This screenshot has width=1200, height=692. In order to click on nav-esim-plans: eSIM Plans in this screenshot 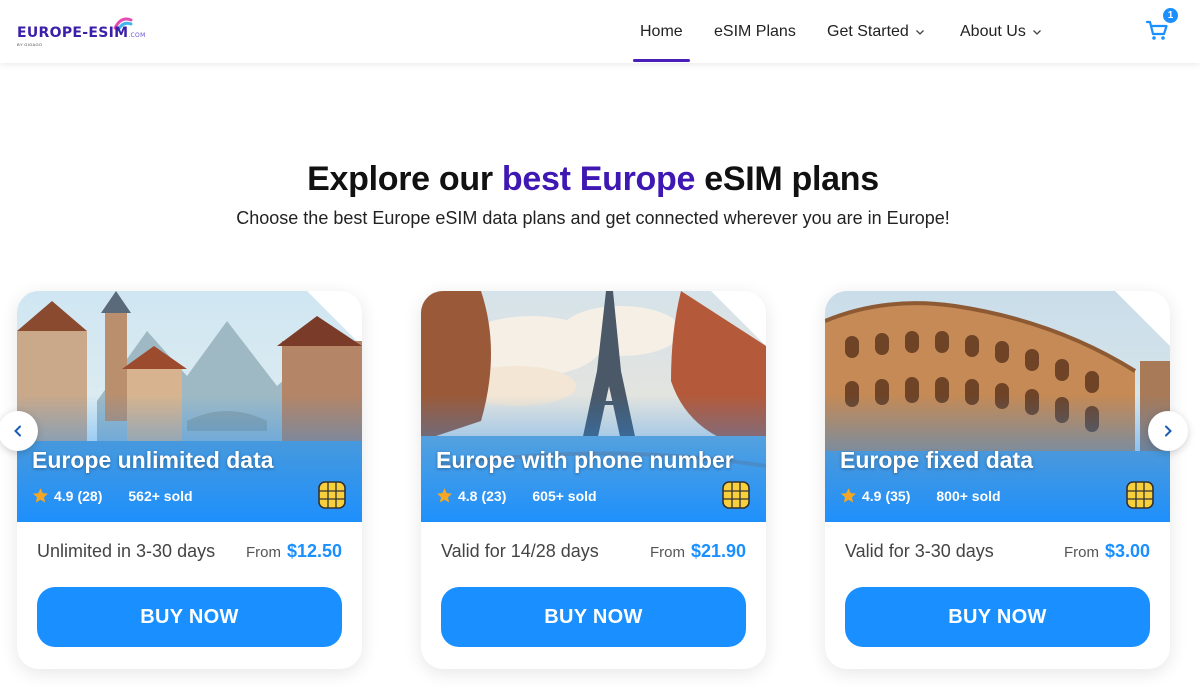, I will do `click(755, 31)`.